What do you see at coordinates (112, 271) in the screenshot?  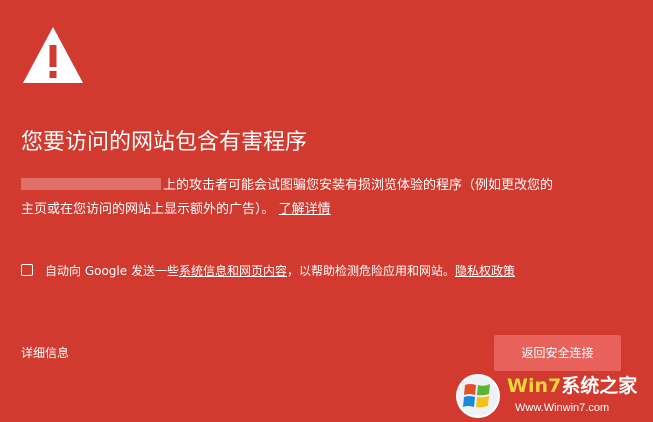 I see `optin-text-before: 自动向 Google 发送一些` at bounding box center [112, 271].